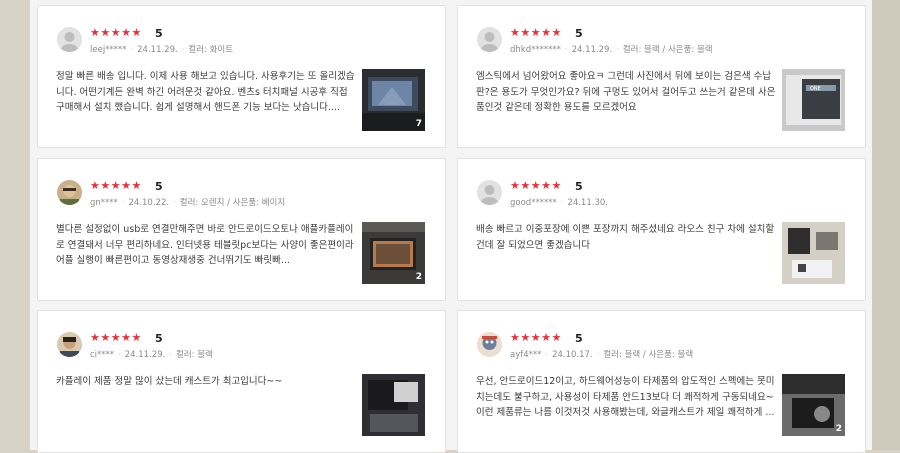 This screenshot has height=453, width=900. What do you see at coordinates (886, 225) in the screenshot?
I see `background-edge` at bounding box center [886, 225].